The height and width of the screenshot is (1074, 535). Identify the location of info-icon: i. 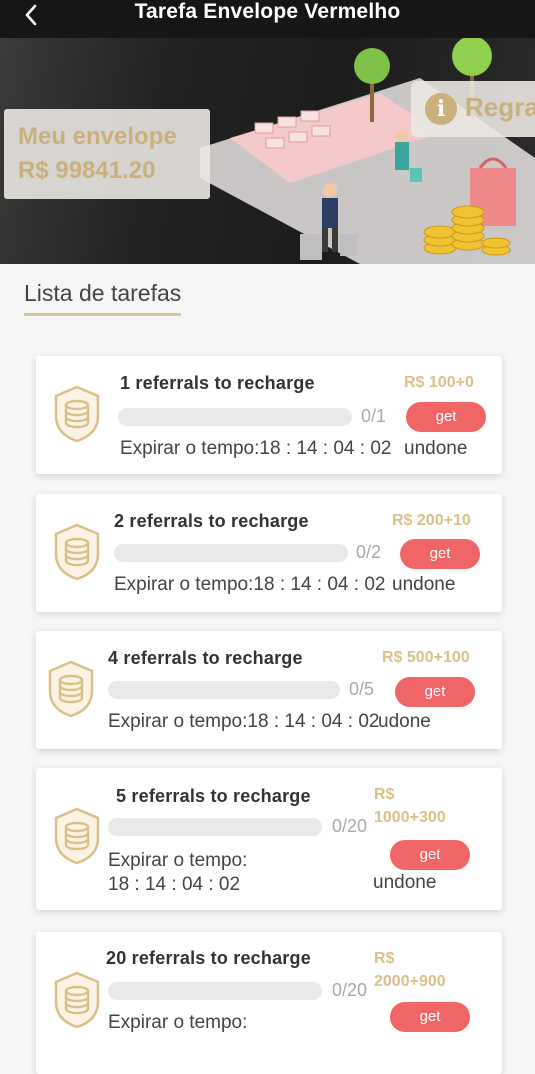
(441, 109).